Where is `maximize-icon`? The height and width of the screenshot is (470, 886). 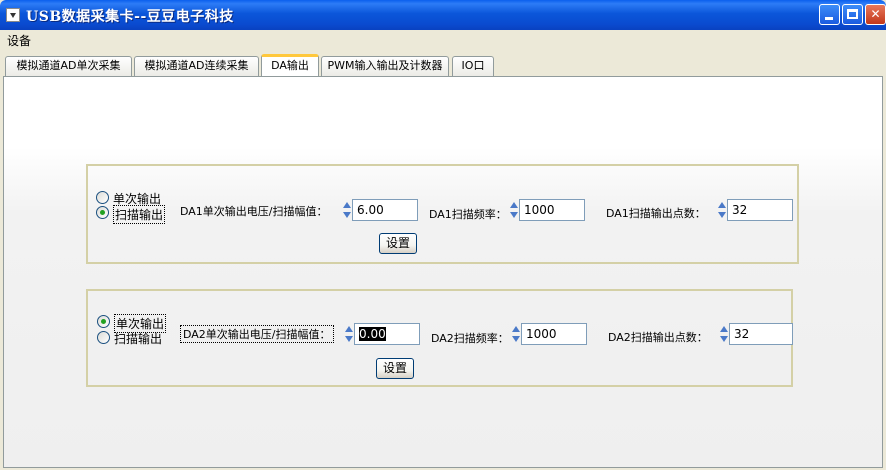 maximize-icon is located at coordinates (852, 14).